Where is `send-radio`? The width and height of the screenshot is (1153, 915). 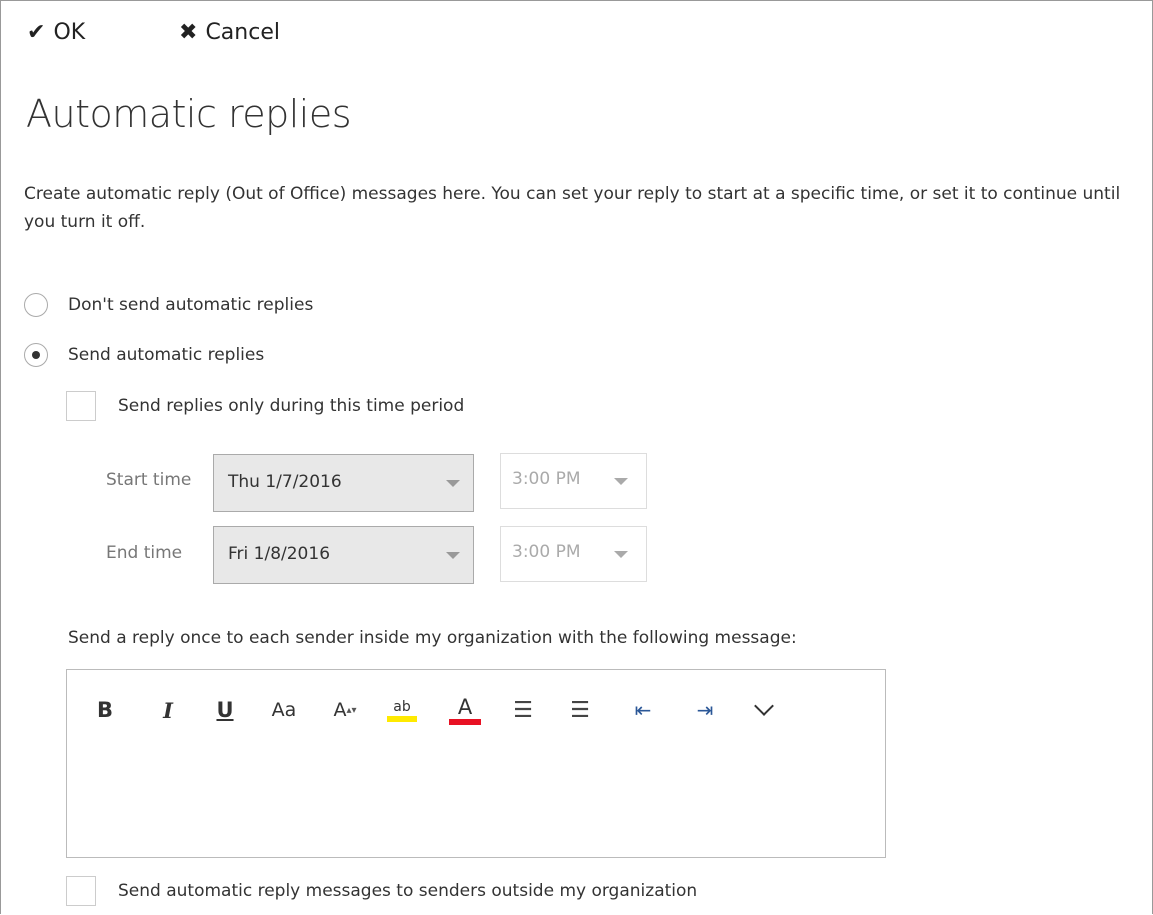 send-radio is located at coordinates (36, 355).